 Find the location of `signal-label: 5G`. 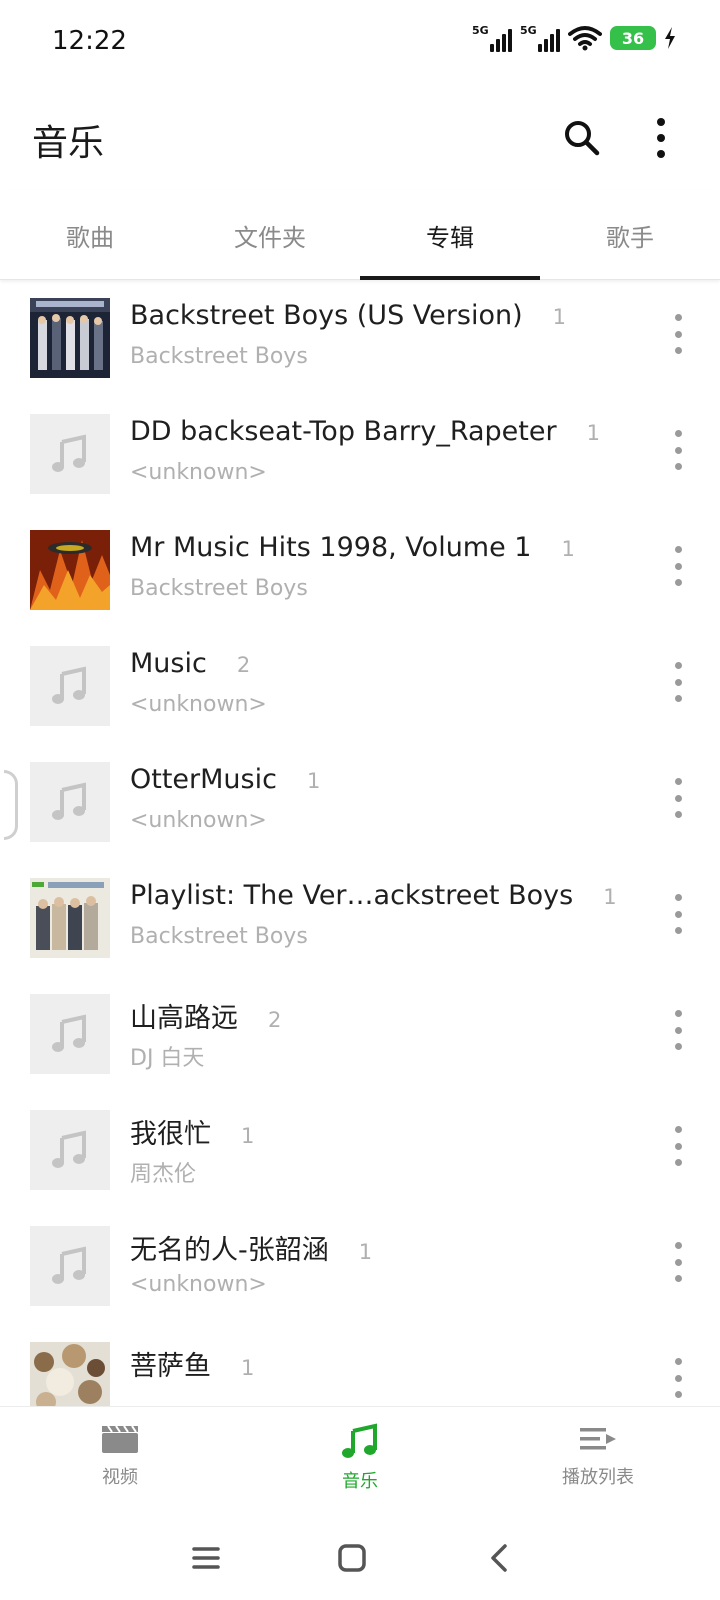

signal-label: 5G is located at coordinates (480, 30).